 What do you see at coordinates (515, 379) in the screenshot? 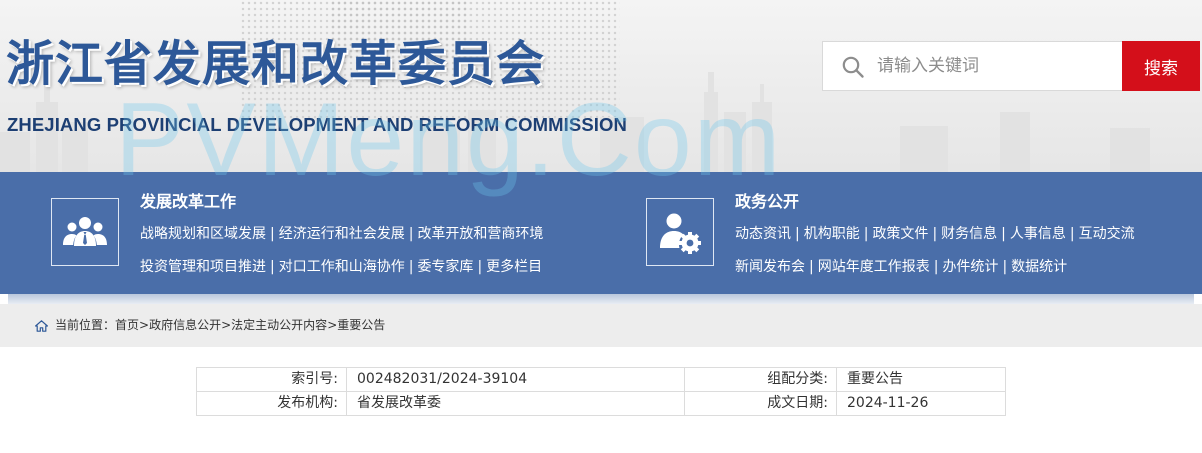
I see `info-value: 002482031/2024-39104` at bounding box center [515, 379].